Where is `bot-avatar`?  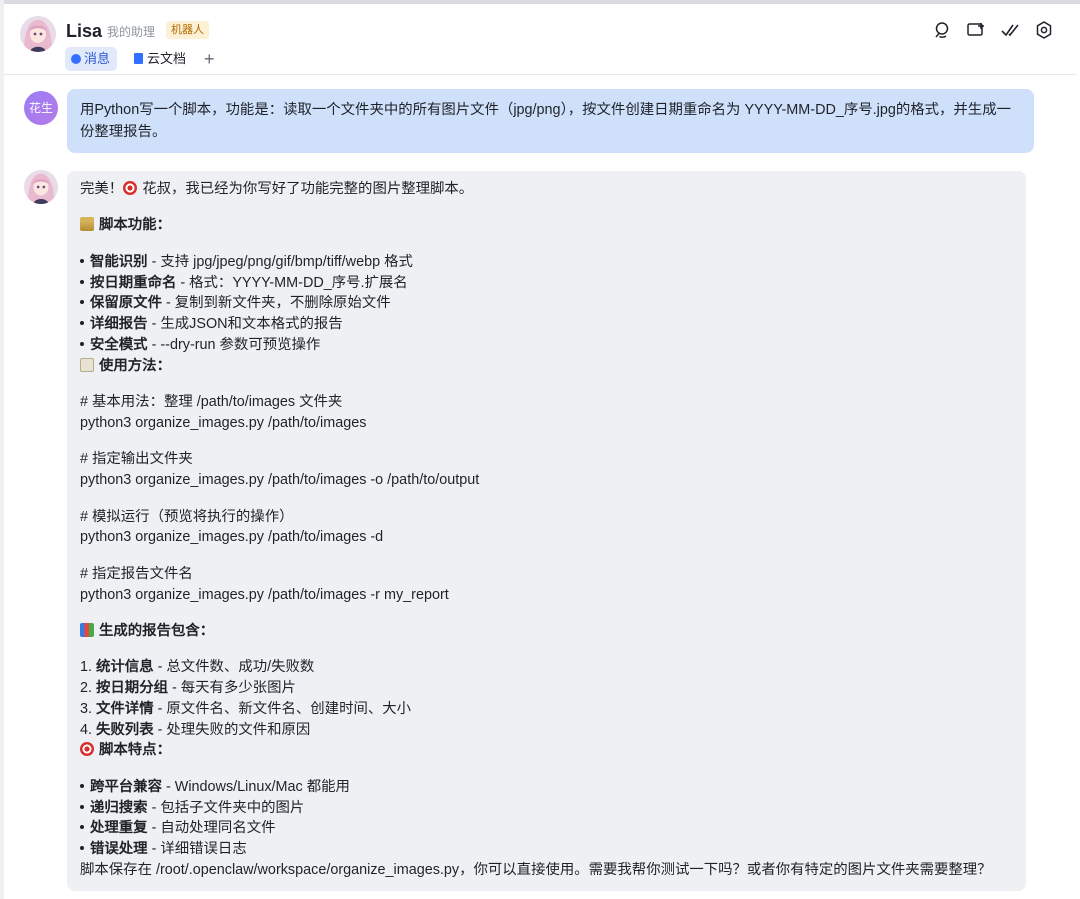
bot-avatar is located at coordinates (41, 187).